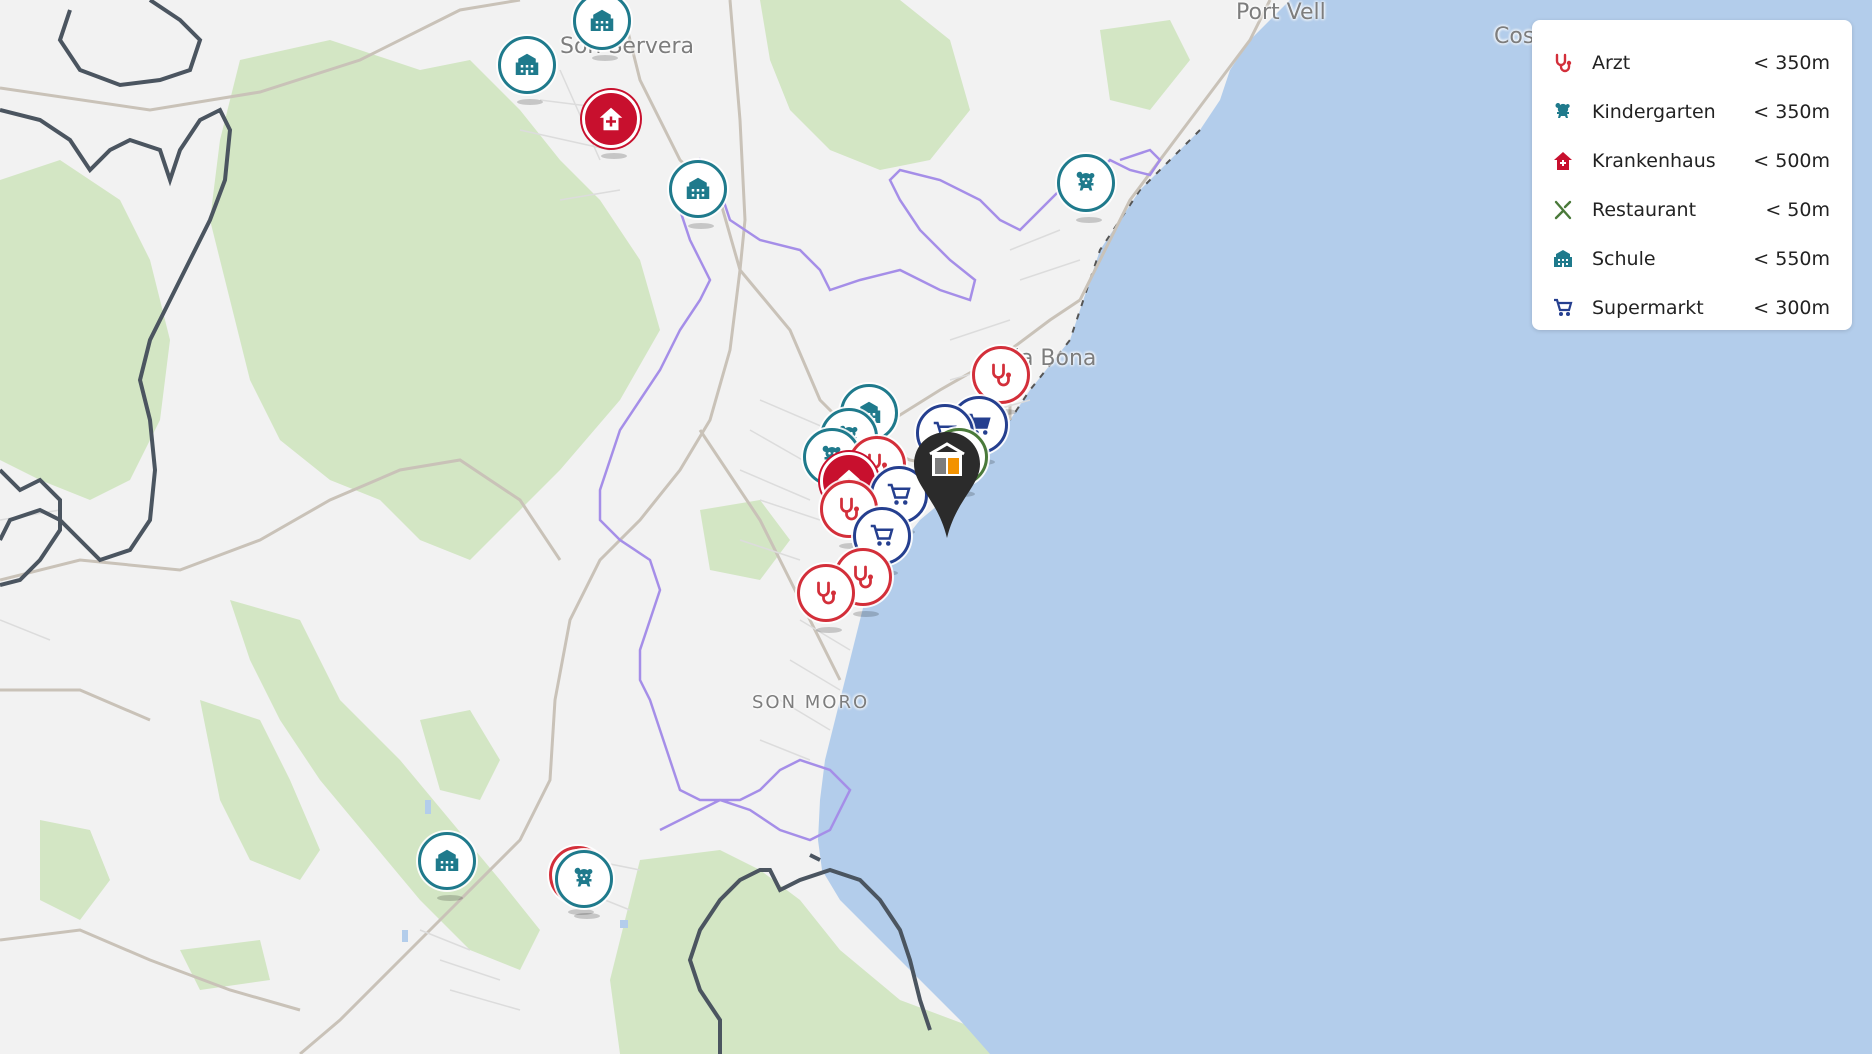 Image resolution: width=1872 pixels, height=1054 pixels. Describe the element at coordinates (947, 485) in the screenshot. I see `property-pin` at that location.